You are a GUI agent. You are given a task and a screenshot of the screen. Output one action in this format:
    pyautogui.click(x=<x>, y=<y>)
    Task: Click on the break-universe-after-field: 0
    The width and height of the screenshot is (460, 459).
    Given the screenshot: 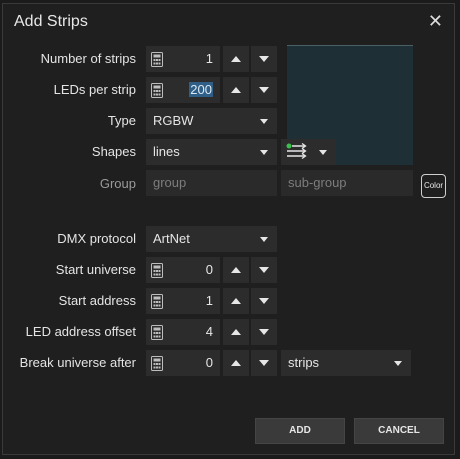 What is the action you would take?
    pyautogui.click(x=183, y=363)
    